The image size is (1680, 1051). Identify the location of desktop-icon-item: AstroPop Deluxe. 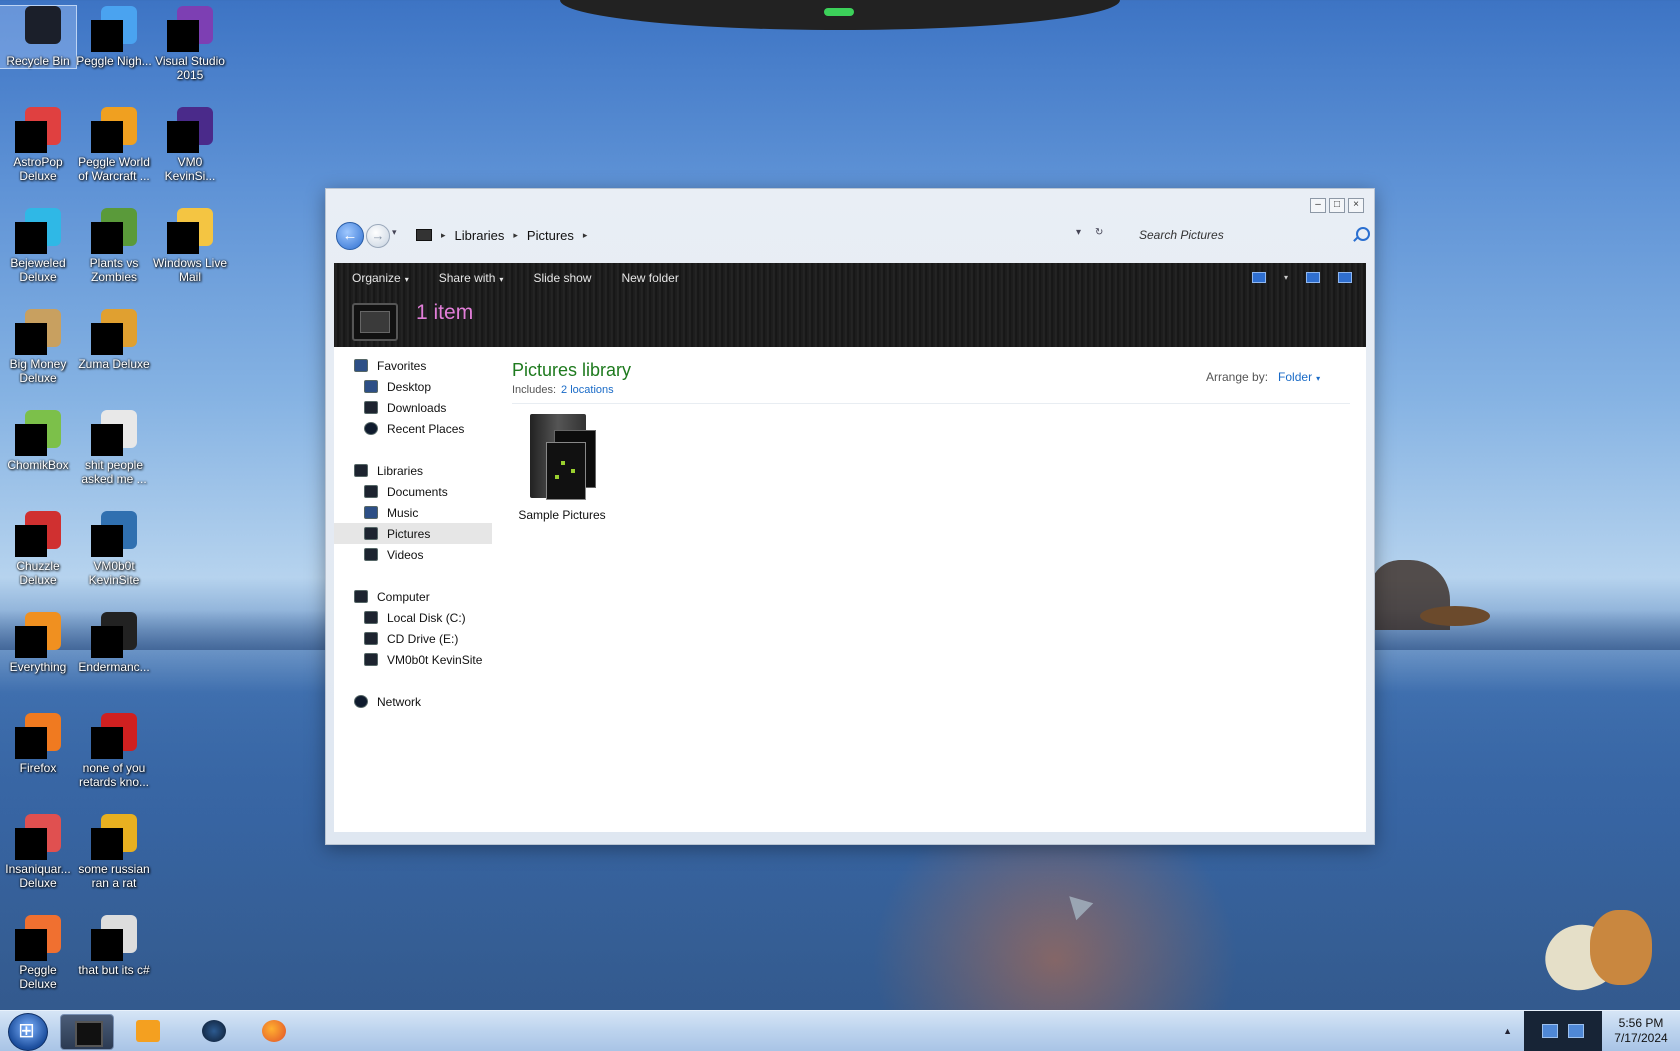
(38, 145).